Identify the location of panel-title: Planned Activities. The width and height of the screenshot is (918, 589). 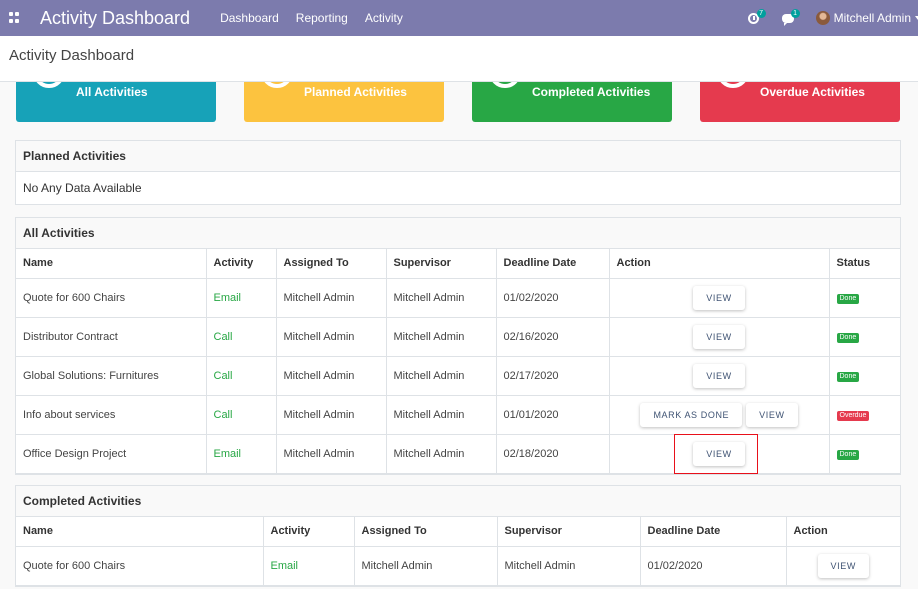
(458, 156).